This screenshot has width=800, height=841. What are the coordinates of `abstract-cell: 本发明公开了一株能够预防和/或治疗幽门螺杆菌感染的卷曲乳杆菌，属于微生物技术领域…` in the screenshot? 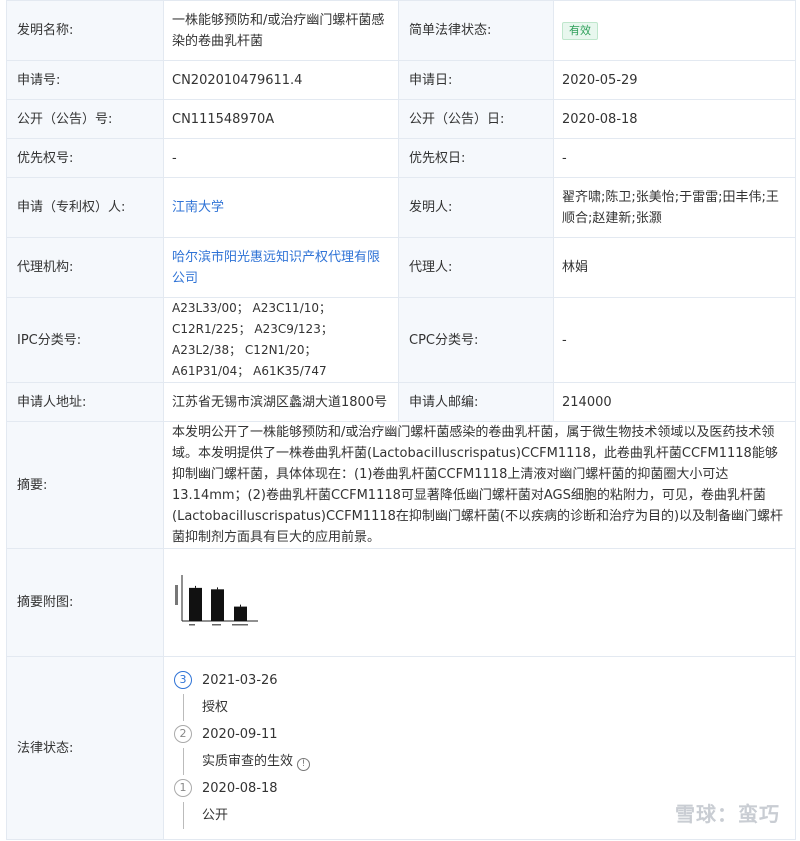 It's located at (479, 485).